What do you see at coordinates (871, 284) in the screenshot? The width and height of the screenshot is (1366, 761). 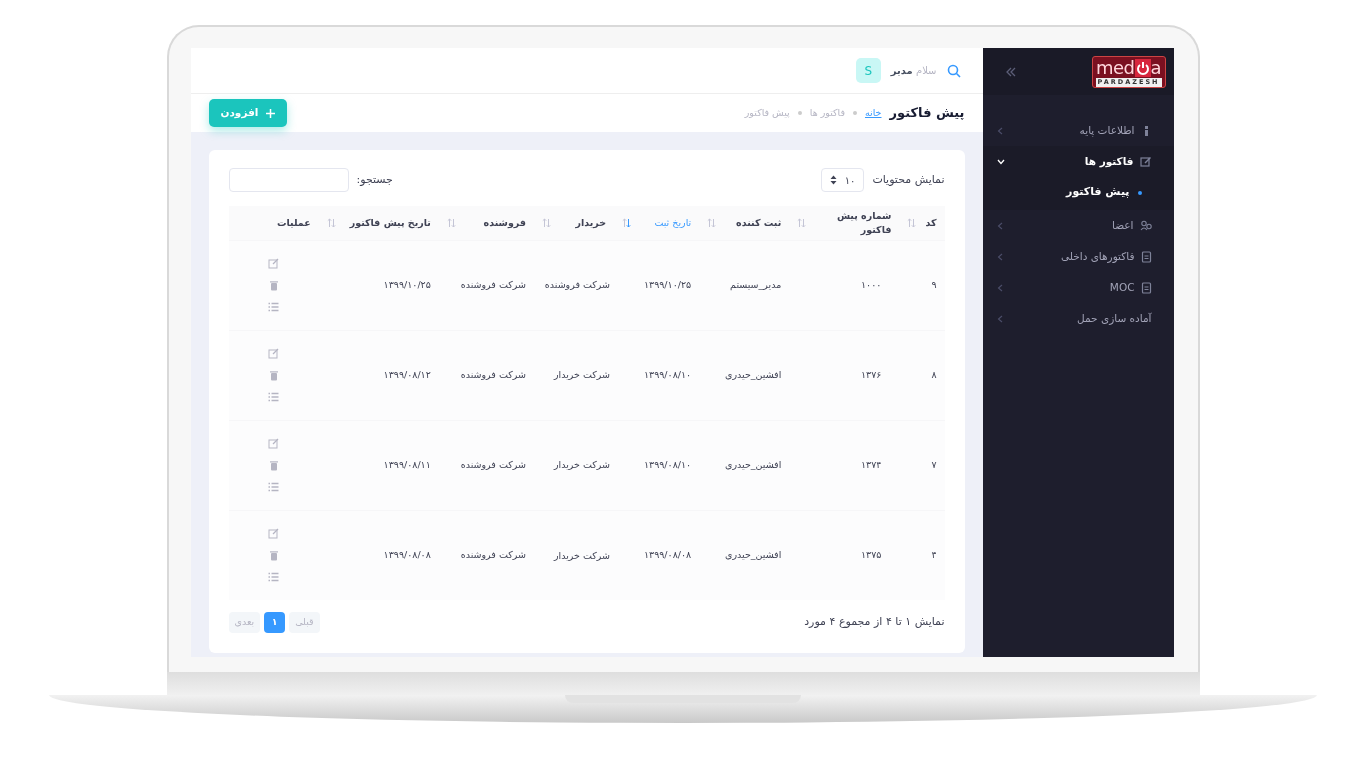 I see `table-cell: ۱۰۰۰` at bounding box center [871, 284].